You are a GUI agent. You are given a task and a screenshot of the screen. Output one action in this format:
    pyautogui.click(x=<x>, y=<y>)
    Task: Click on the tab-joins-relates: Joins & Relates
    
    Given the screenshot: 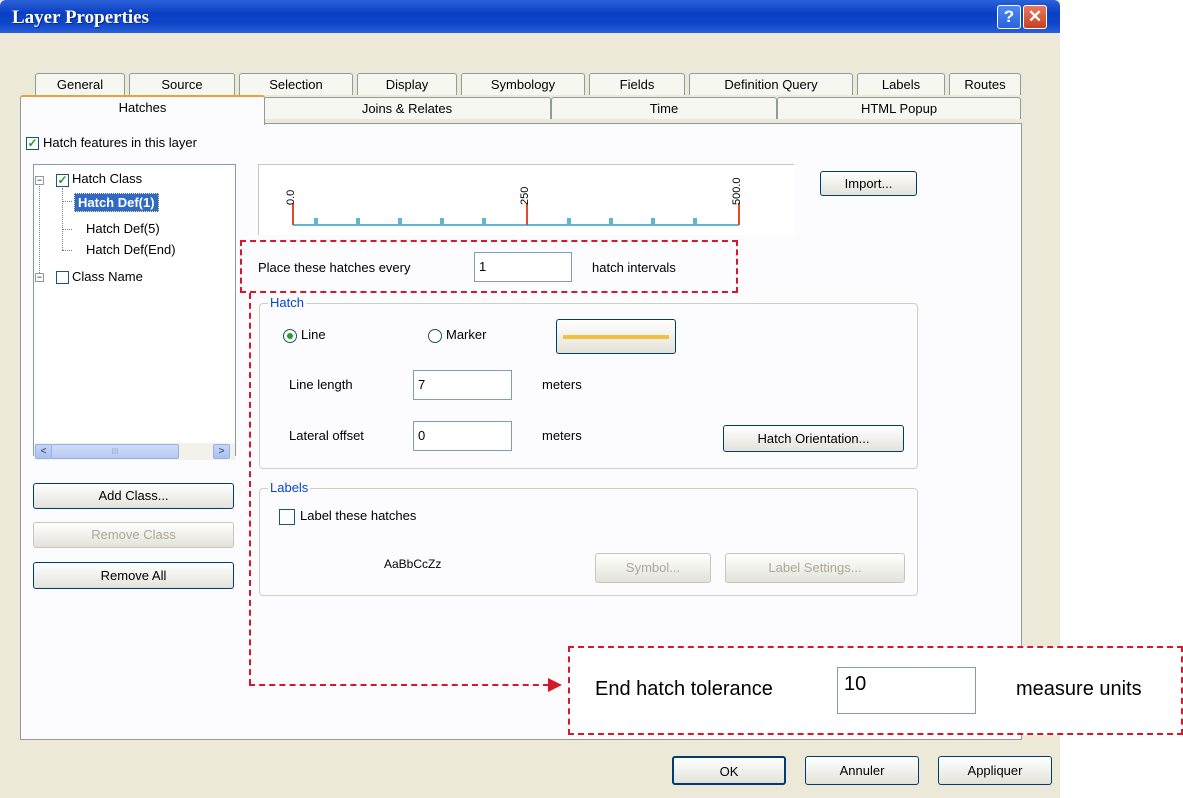 What is the action you would take?
    pyautogui.click(x=407, y=108)
    